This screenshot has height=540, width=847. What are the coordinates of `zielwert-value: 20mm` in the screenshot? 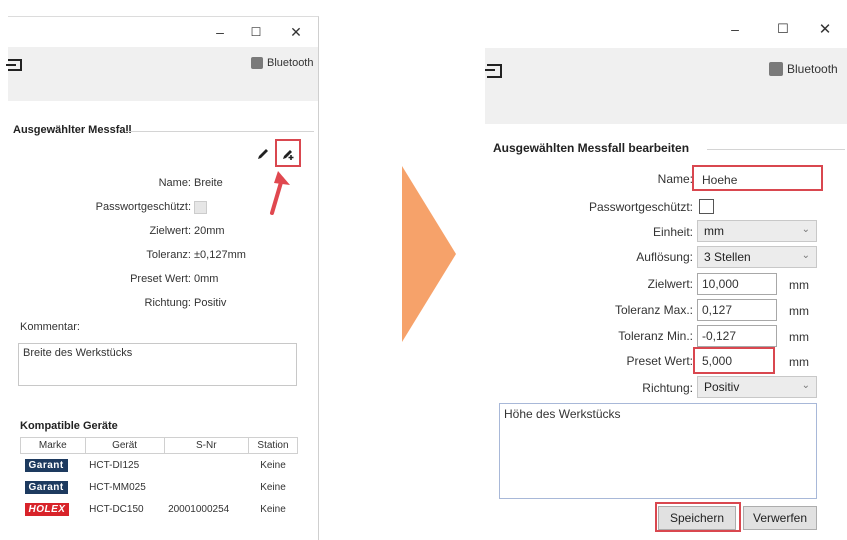 It's located at (209, 231).